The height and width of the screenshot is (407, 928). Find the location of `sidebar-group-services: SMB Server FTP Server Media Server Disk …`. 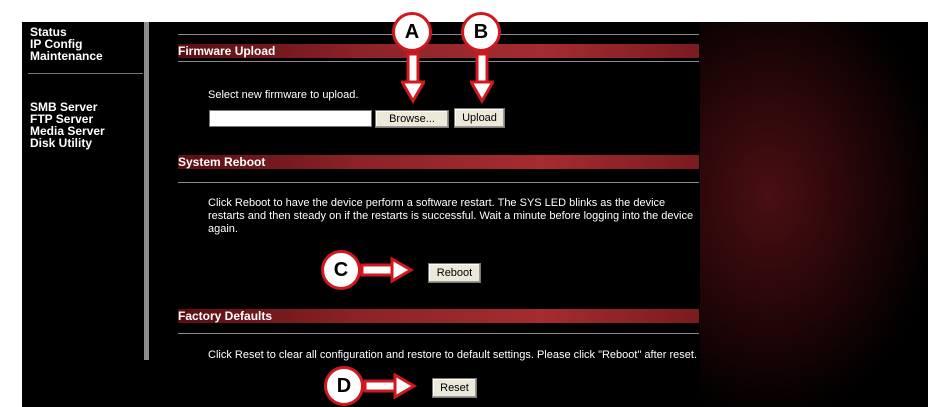

sidebar-group-services: SMB Server FTP Server Media Server Disk … is located at coordinates (67, 125).